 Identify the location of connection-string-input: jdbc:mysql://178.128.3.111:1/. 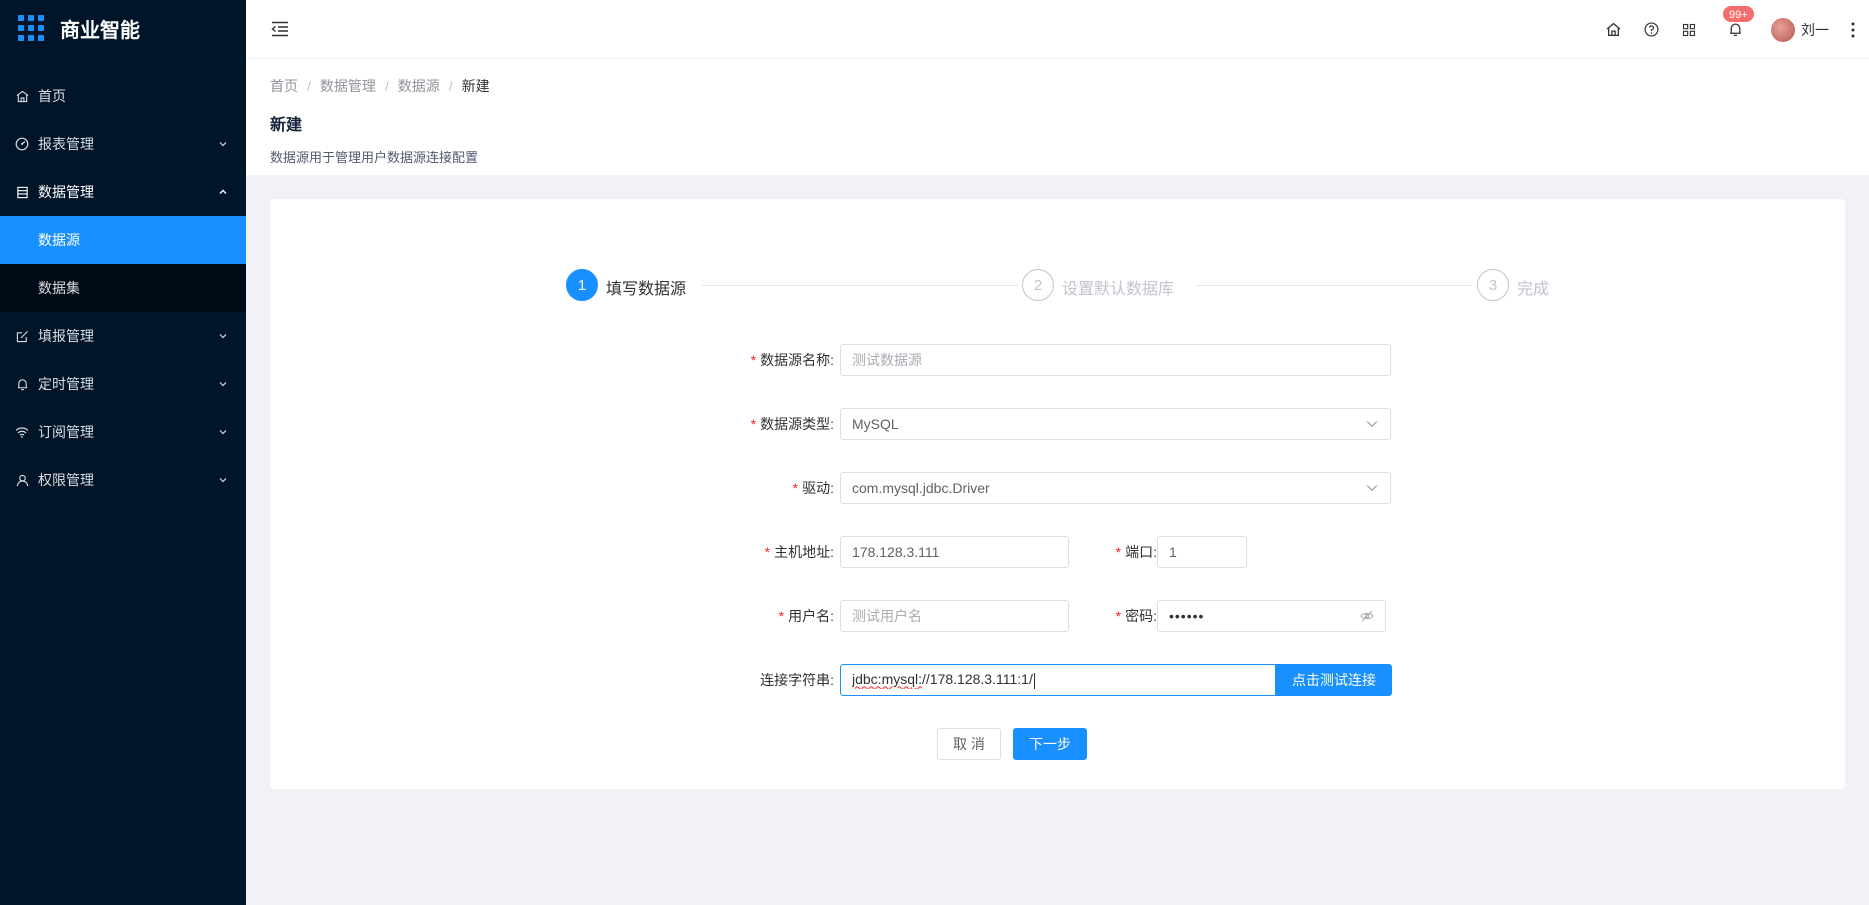
(1058, 680).